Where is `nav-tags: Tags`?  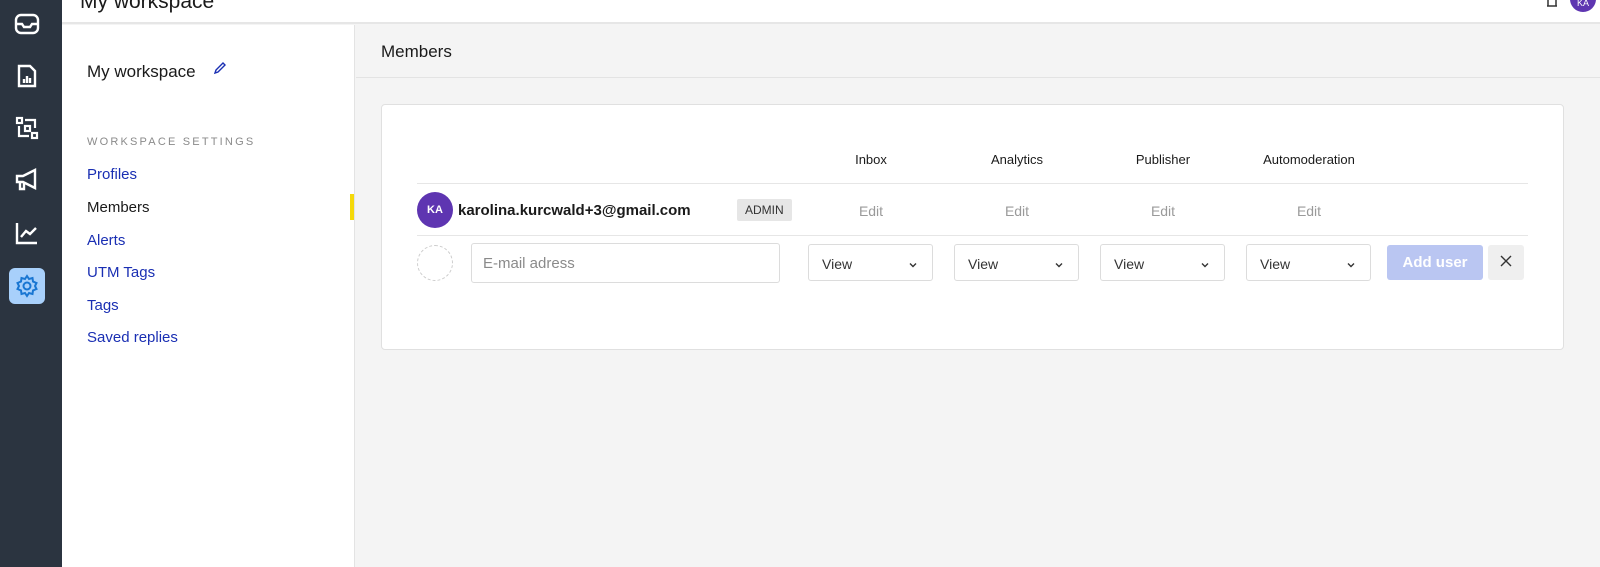 nav-tags: Tags is located at coordinates (103, 305).